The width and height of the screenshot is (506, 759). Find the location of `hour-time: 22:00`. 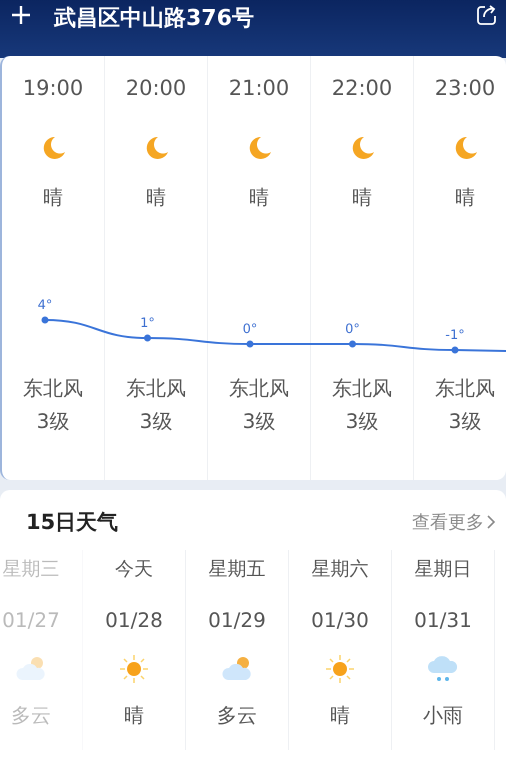

hour-time: 22:00 is located at coordinates (362, 88).